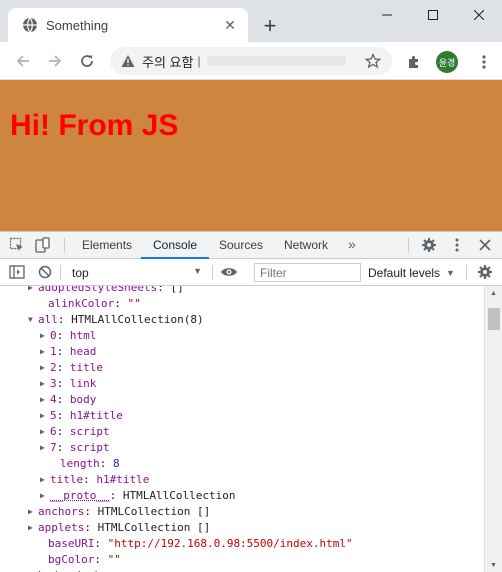 The height and width of the screenshot is (572, 502). I want to click on console-property-row: ▶ __proto__: HTMLAllCollection, so click(137, 496).